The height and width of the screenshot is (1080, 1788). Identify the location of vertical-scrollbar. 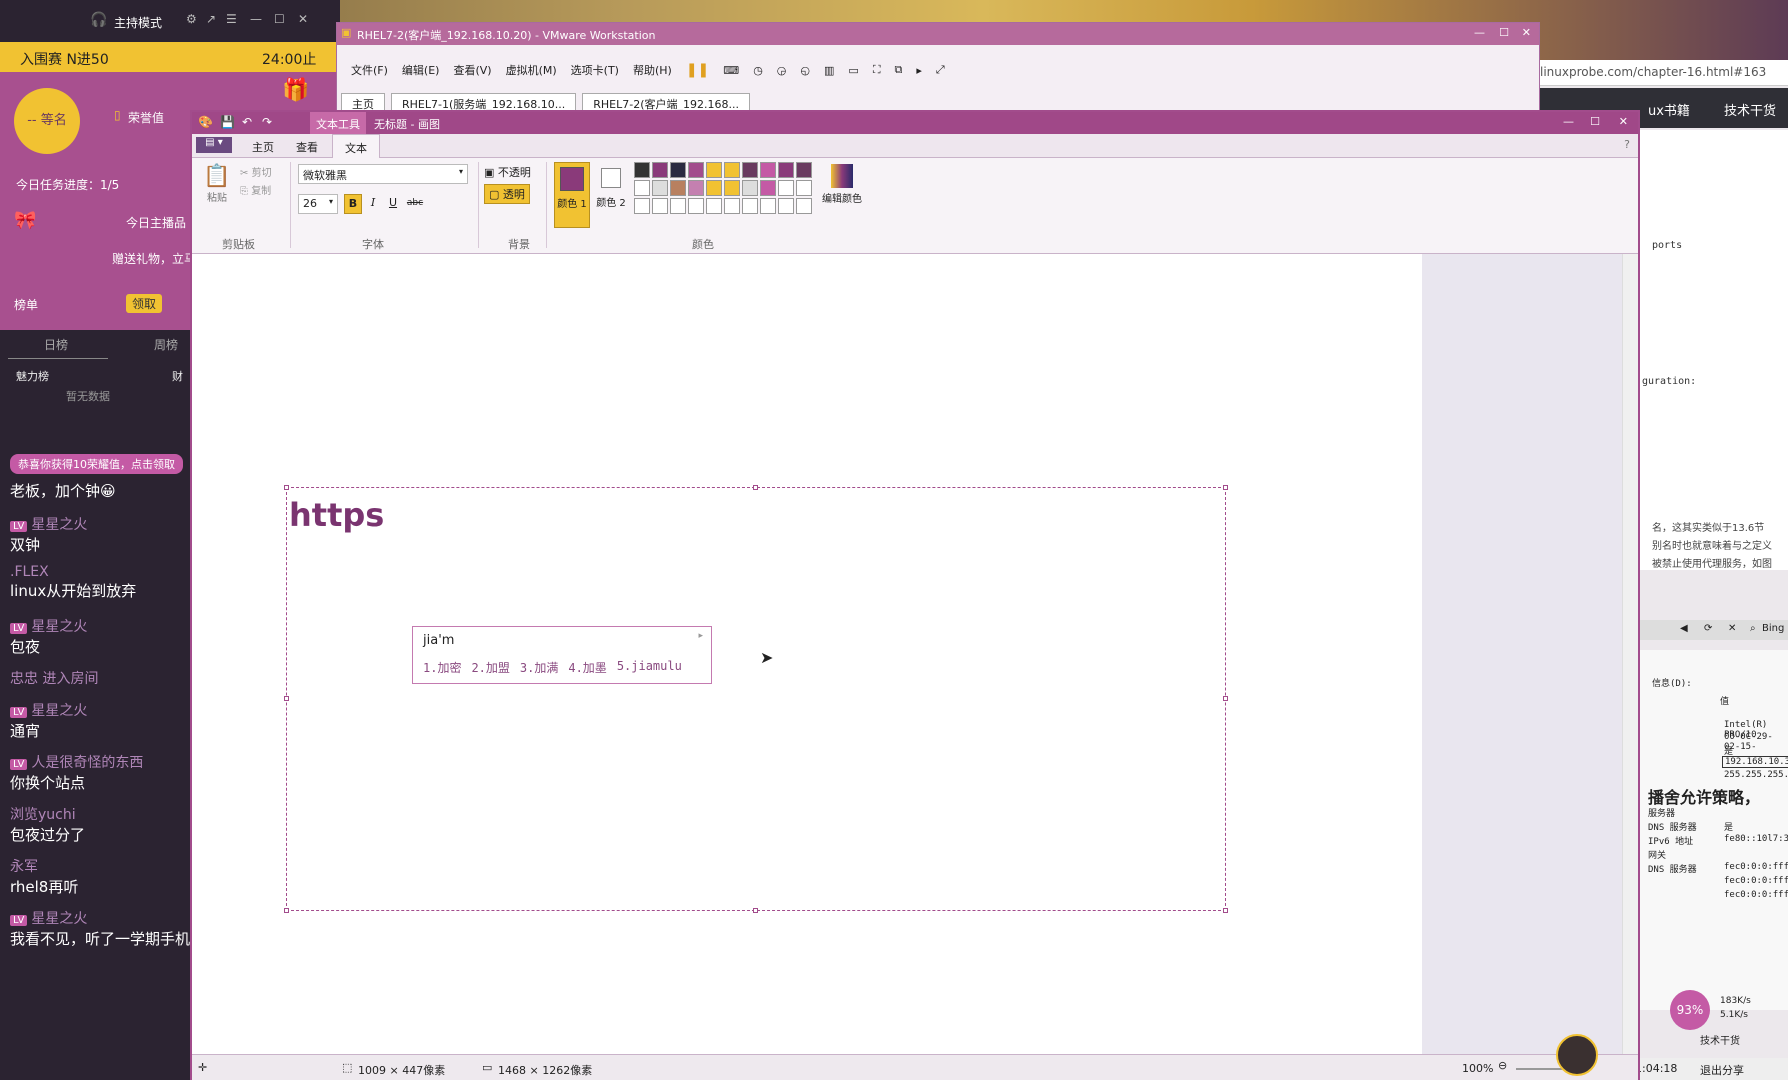
(1630, 654).